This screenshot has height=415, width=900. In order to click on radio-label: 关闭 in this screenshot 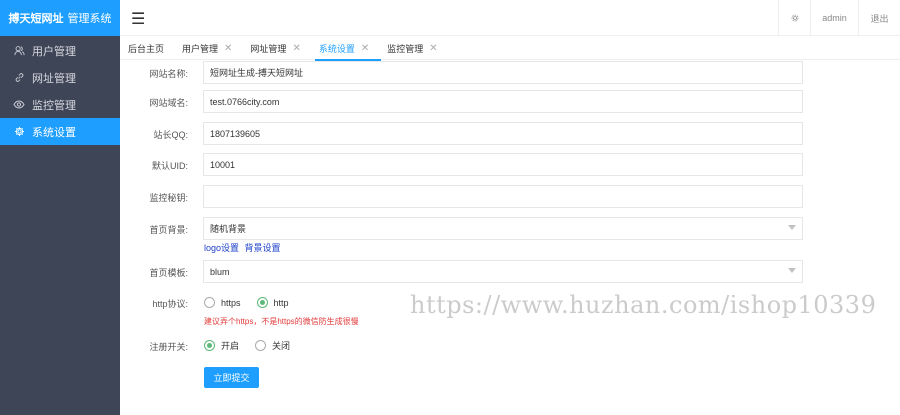, I will do `click(281, 346)`.